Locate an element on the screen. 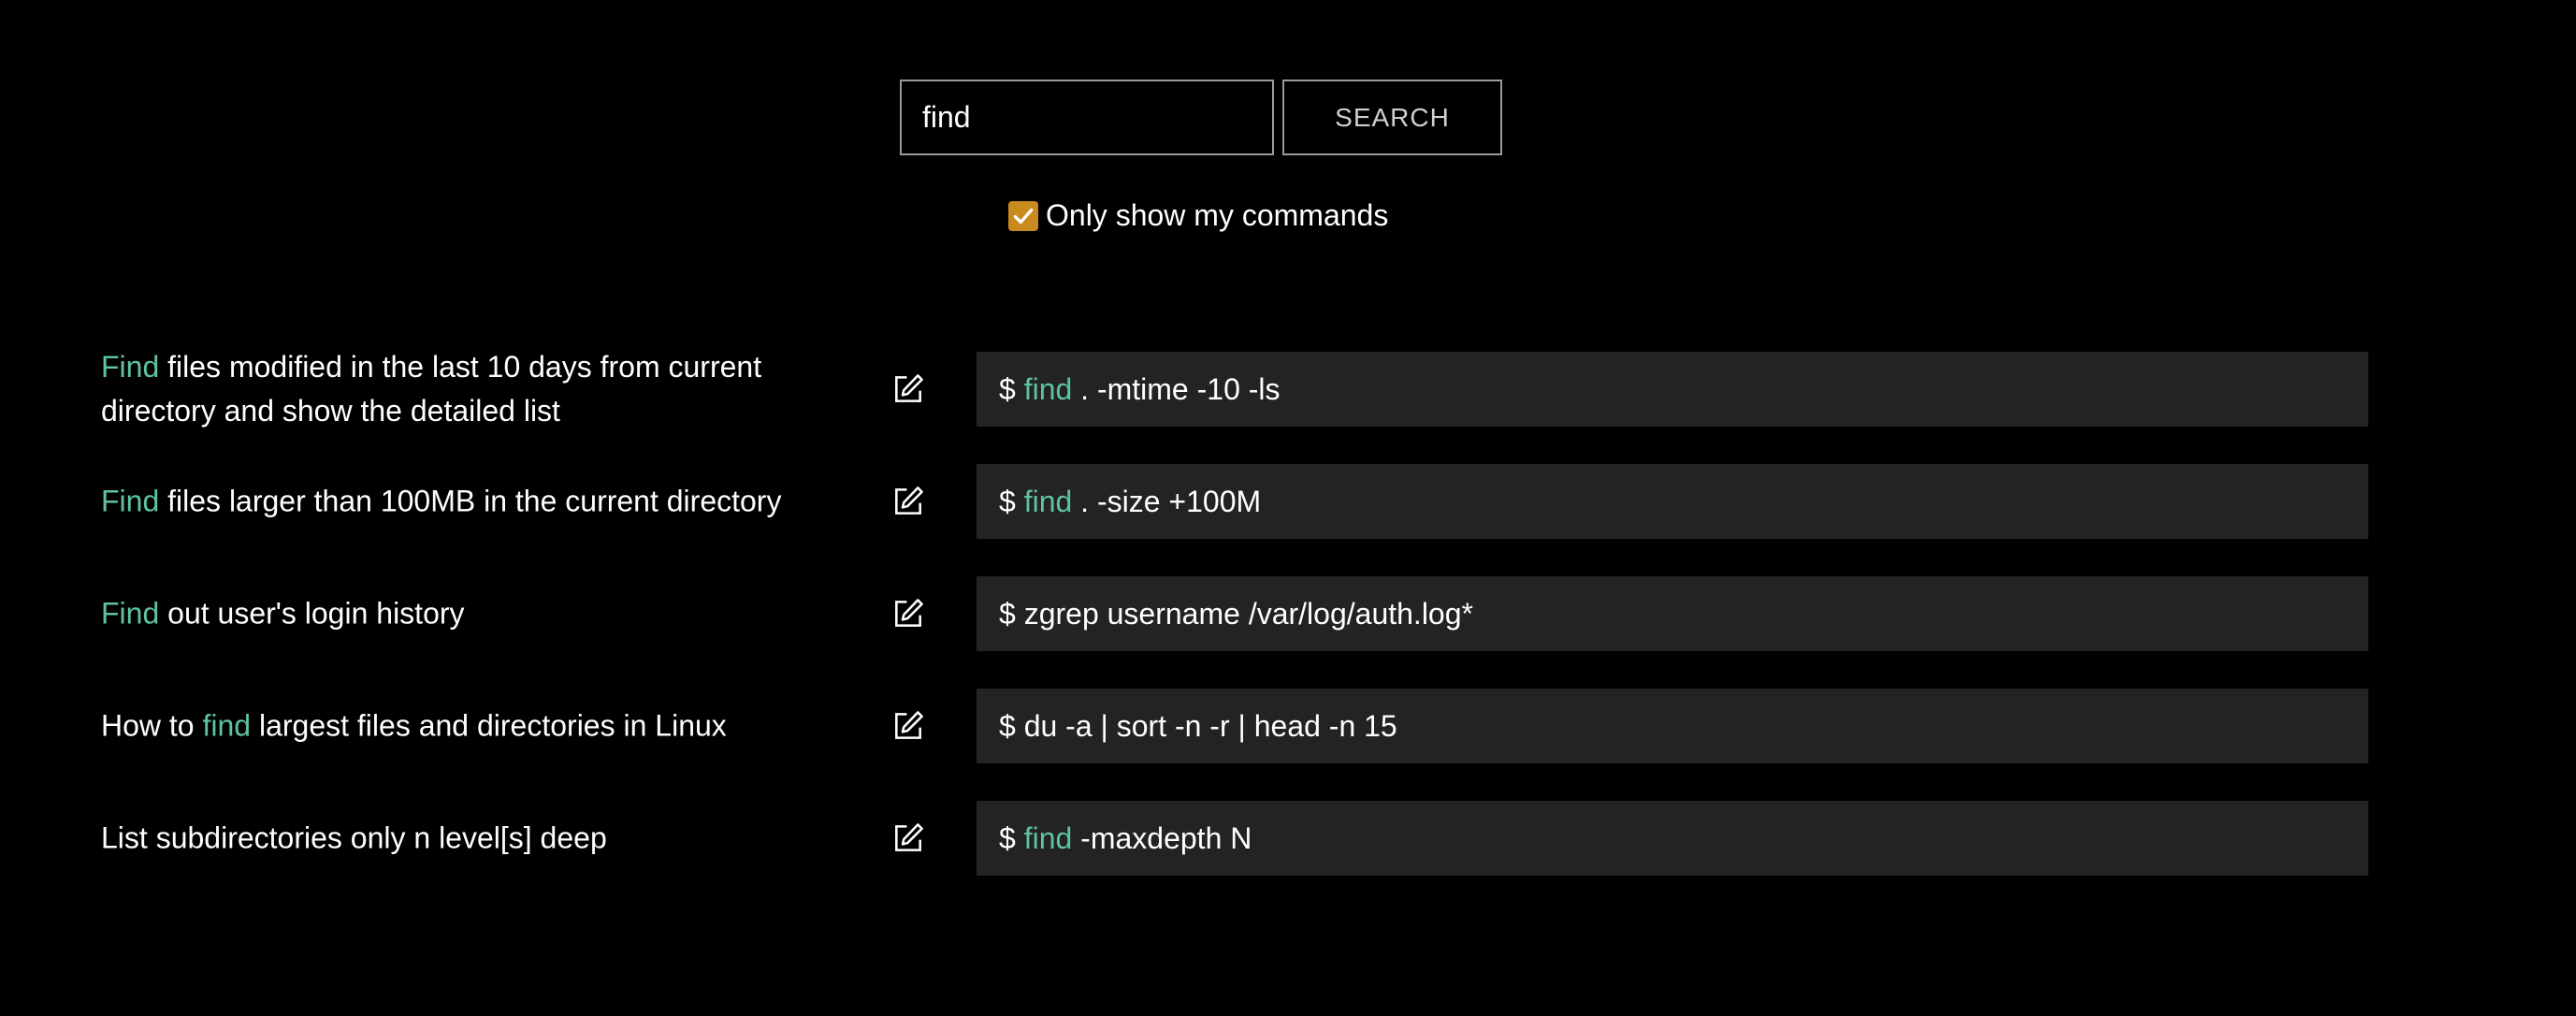 Image resolution: width=2576 pixels, height=1016 pixels. command-box: $ find . -mtime -10 -ls is located at coordinates (1672, 390).